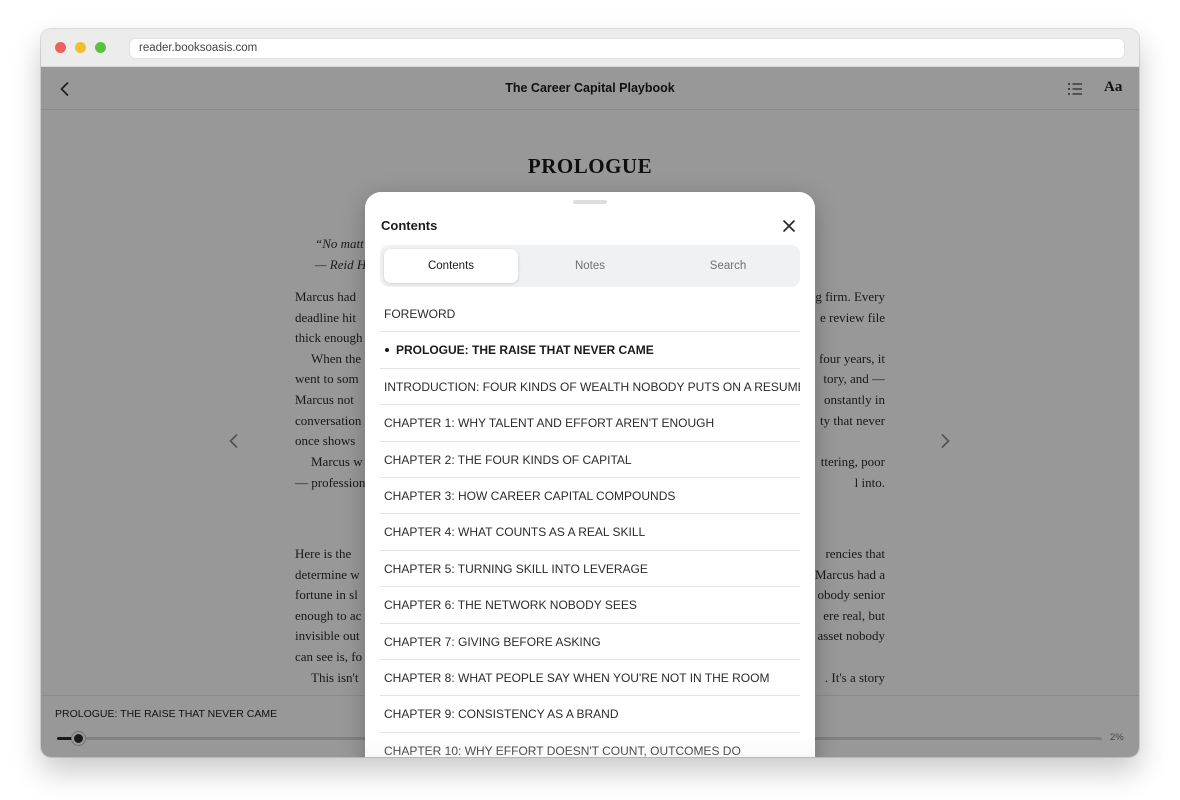 The height and width of the screenshot is (800, 1180). I want to click on toc-item-label: CHAPTER 3: HOW CAREER CAPITAL COMPOUNDS, so click(530, 495).